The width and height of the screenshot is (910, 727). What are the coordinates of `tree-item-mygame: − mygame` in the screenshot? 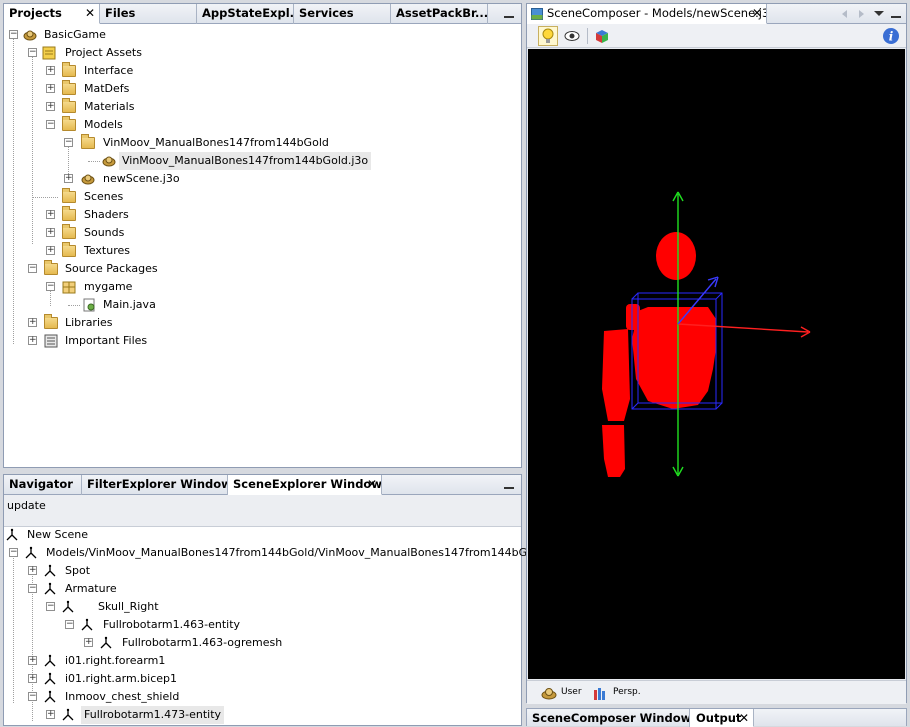 It's located at (261, 287).